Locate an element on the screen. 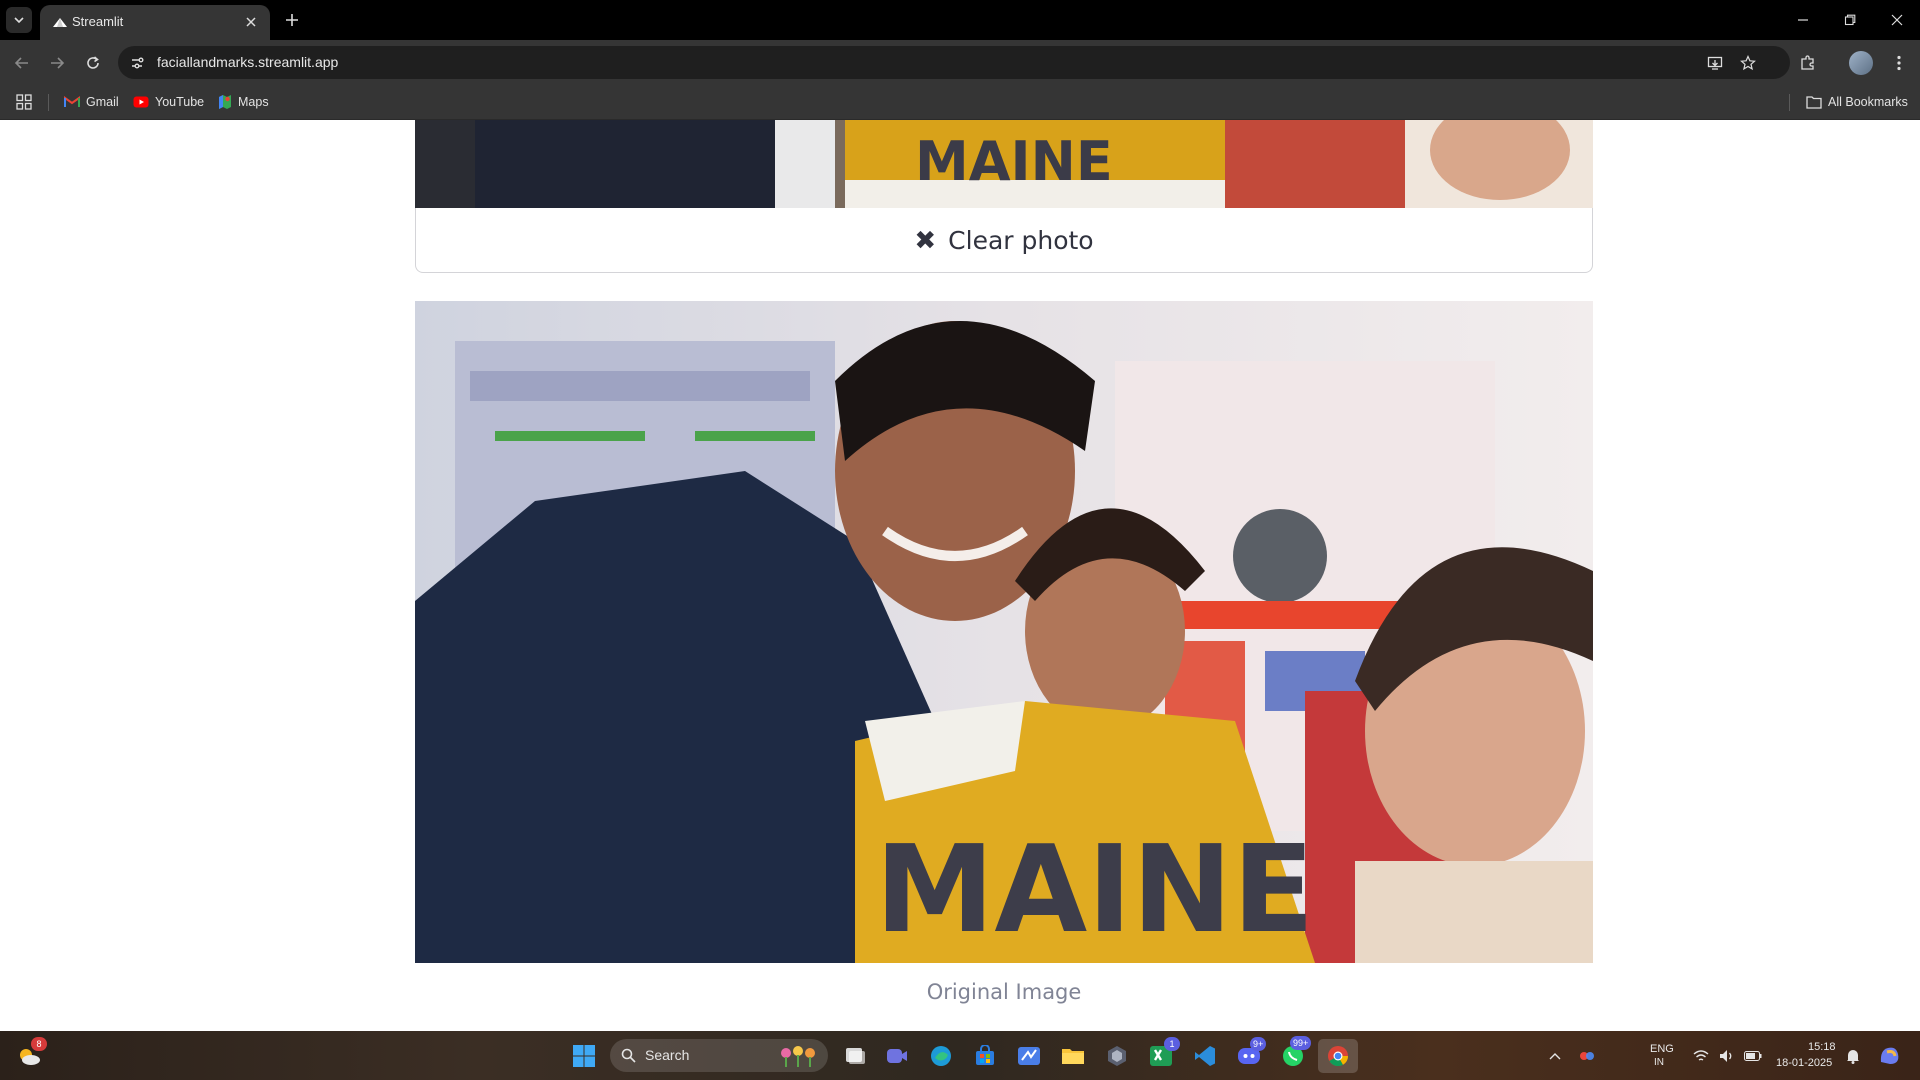 Image resolution: width=1920 pixels, height=1080 pixels. chevron-up-icon is located at coordinates (1555, 1056).